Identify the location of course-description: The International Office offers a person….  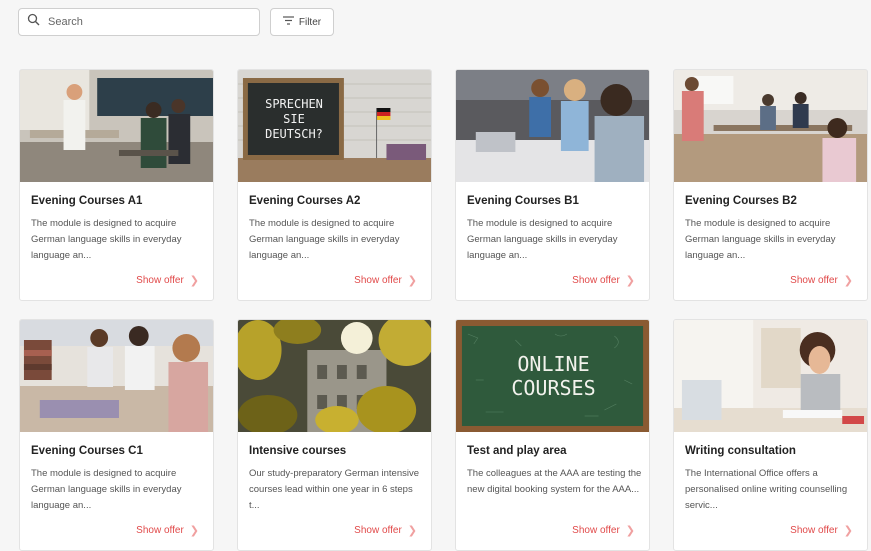
(766, 489).